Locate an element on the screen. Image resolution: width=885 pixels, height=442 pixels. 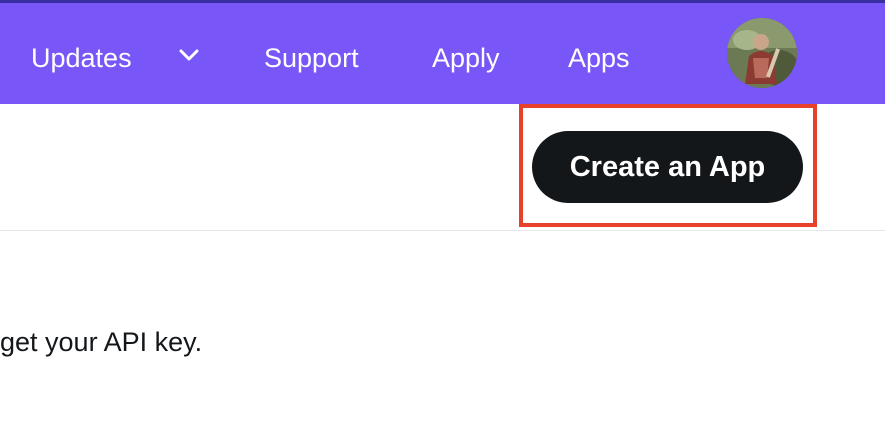
user-avatar-photo-icon is located at coordinates (762, 53).